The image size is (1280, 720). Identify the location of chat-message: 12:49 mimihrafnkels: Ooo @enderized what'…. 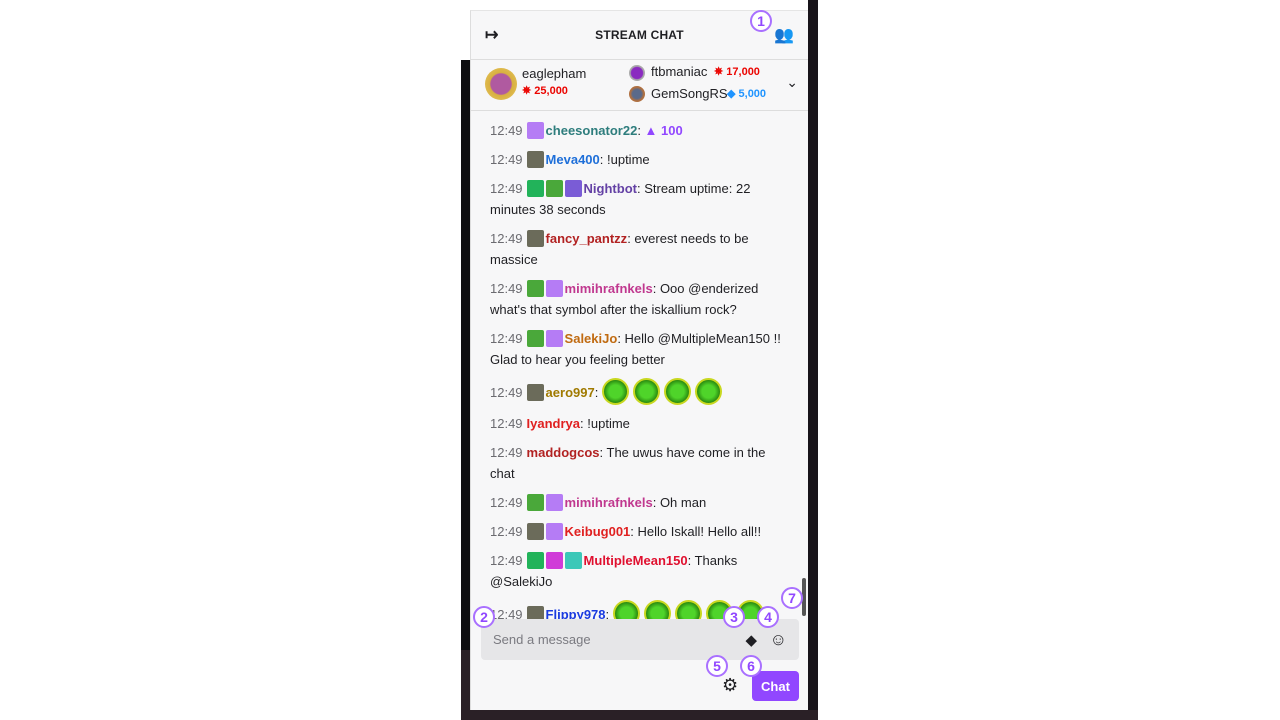
(640, 299).